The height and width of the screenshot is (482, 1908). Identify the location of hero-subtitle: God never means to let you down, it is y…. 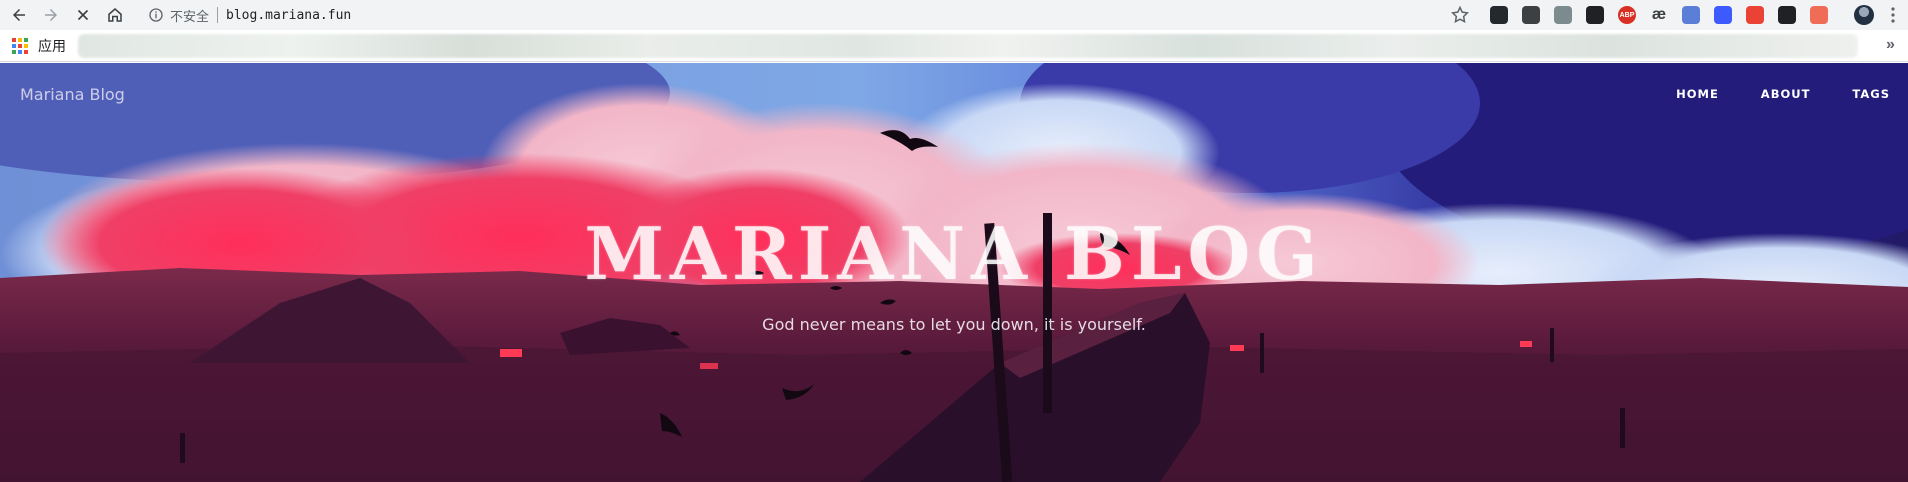
(954, 324).